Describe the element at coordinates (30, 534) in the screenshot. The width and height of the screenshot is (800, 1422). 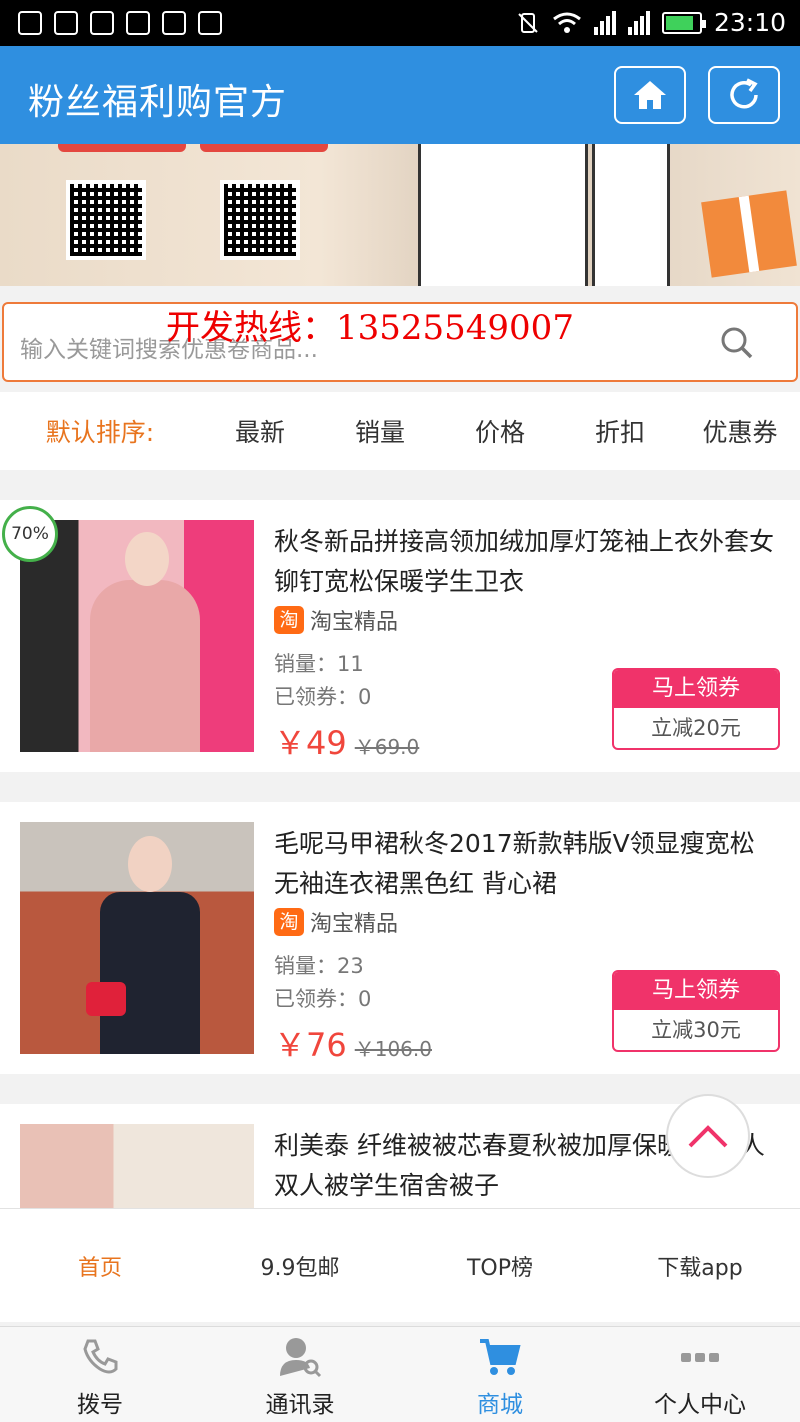
I see `discount-percent-badge: 70%` at that location.